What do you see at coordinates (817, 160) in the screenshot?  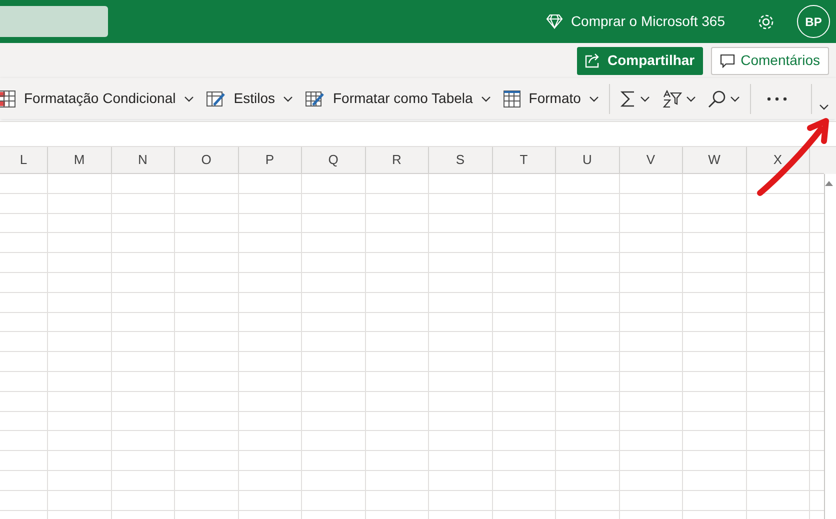 I see `column-header` at bounding box center [817, 160].